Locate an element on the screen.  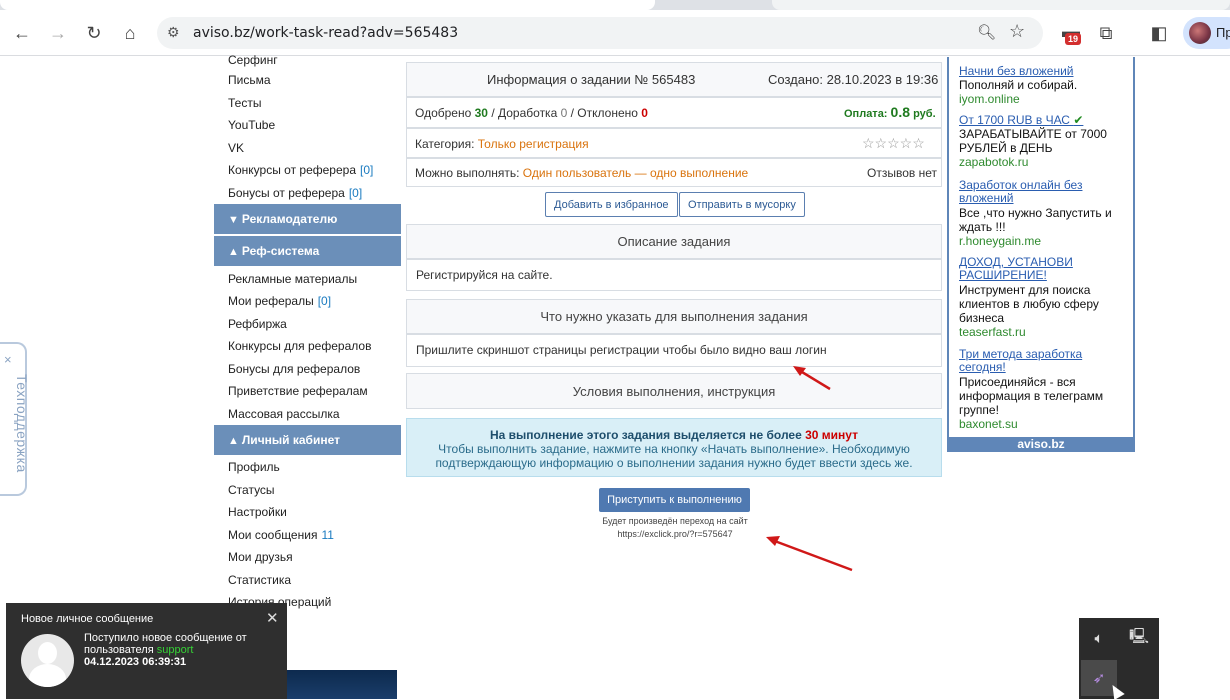
ad-domain: baxonet.su is located at coordinates (988, 424).